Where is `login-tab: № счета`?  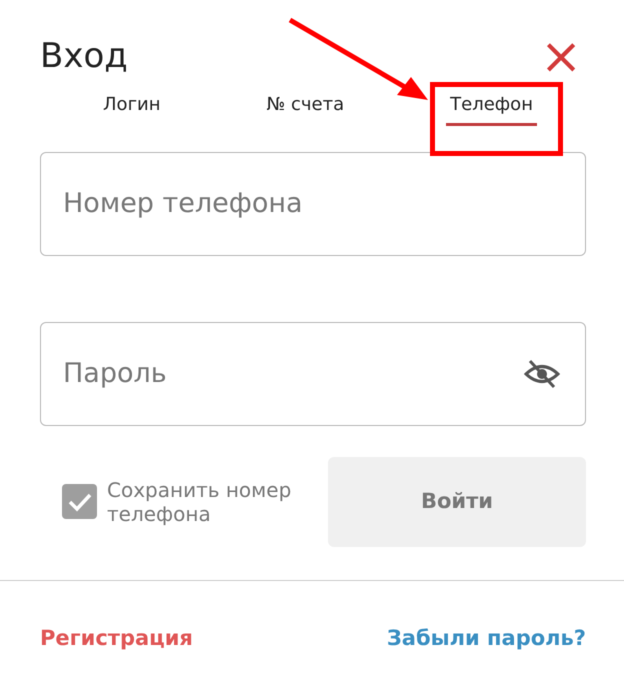 login-tab: № счета is located at coordinates (305, 107).